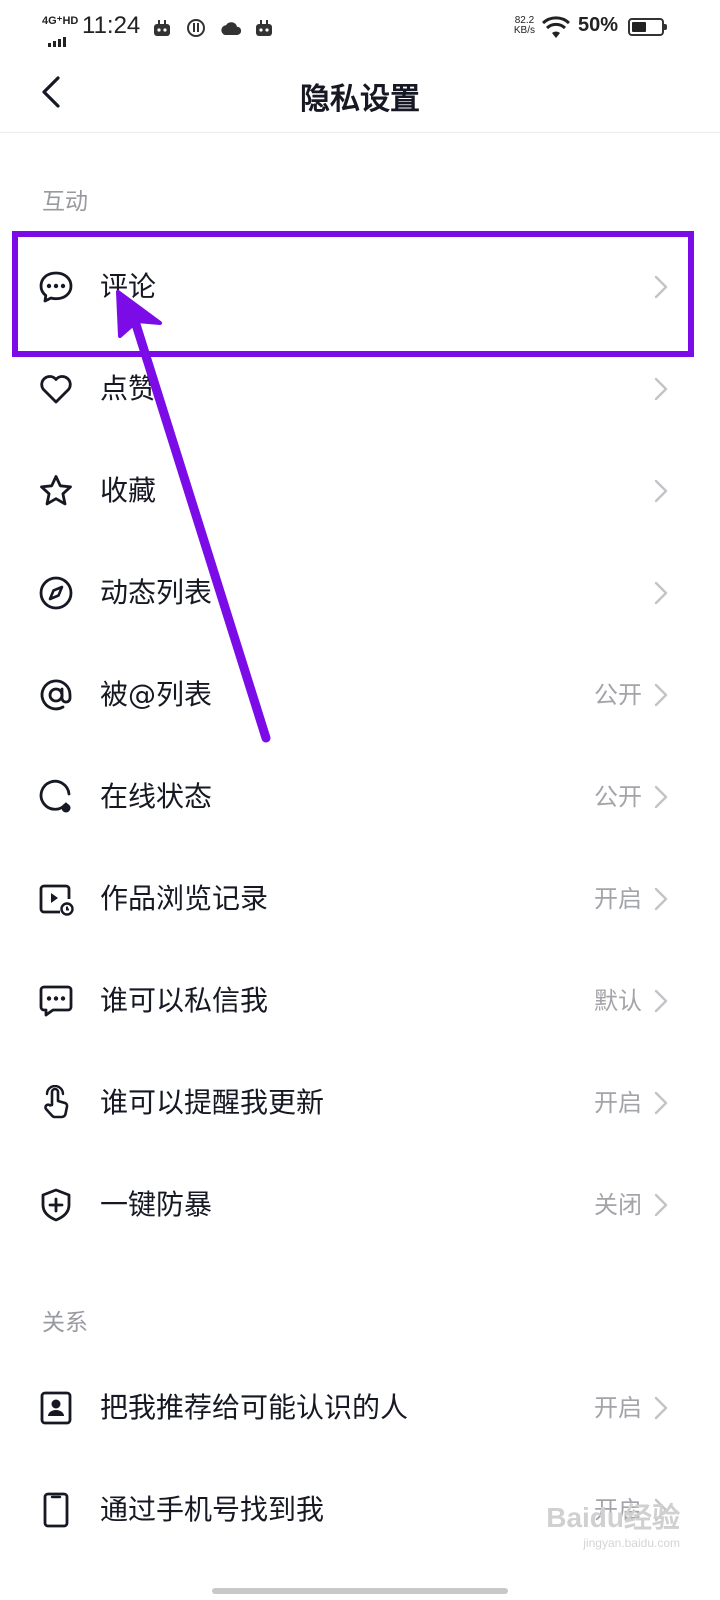  What do you see at coordinates (184, 898) in the screenshot?
I see `setting-label: 作品浏览记录` at bounding box center [184, 898].